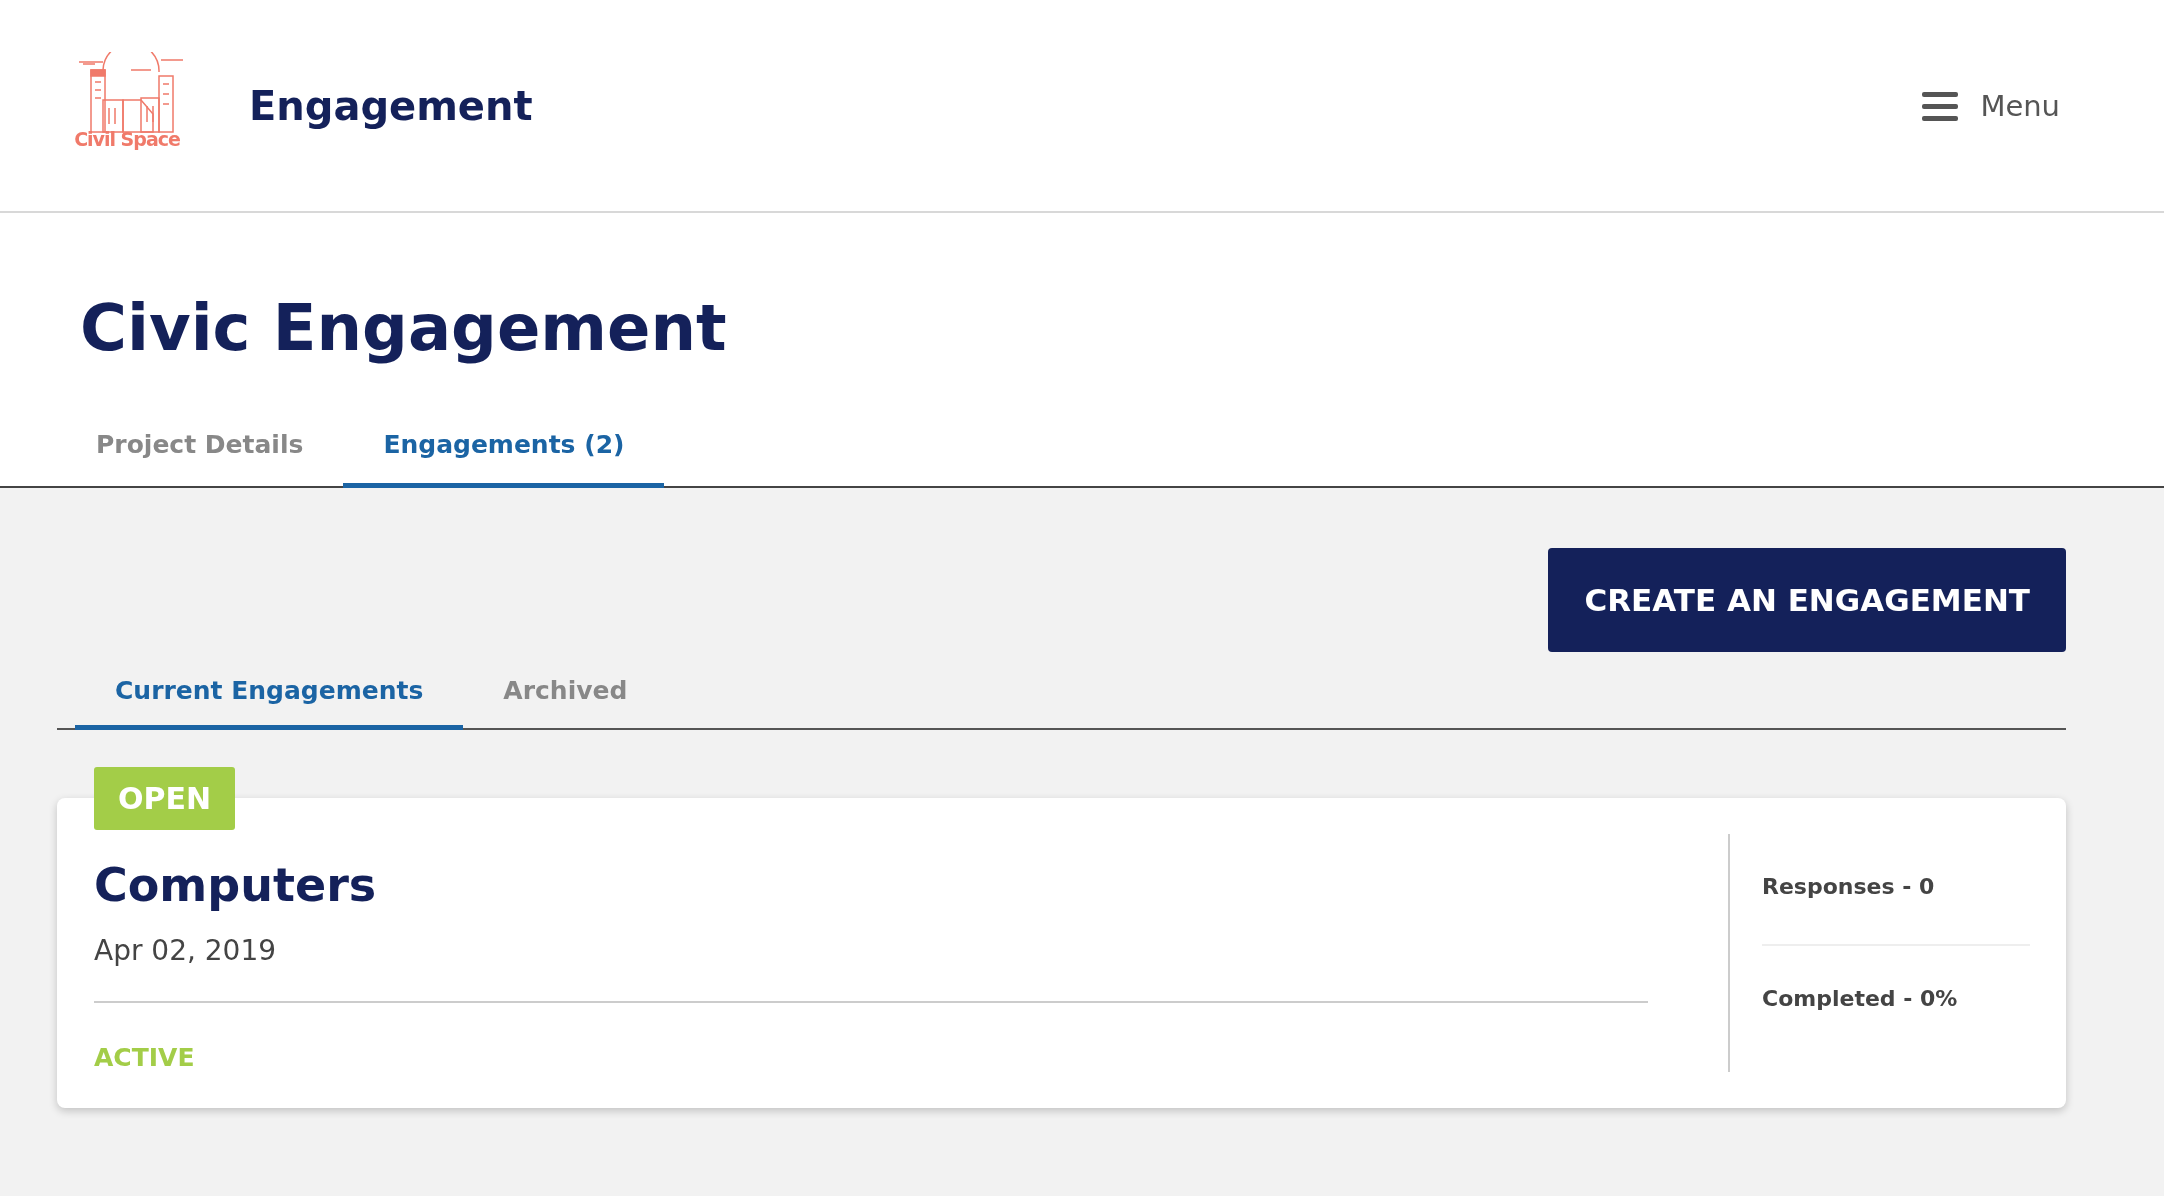 The width and height of the screenshot is (2164, 1196). Describe the element at coordinates (186, 950) in the screenshot. I see `engagement-date: Apr 02, 2019` at that location.